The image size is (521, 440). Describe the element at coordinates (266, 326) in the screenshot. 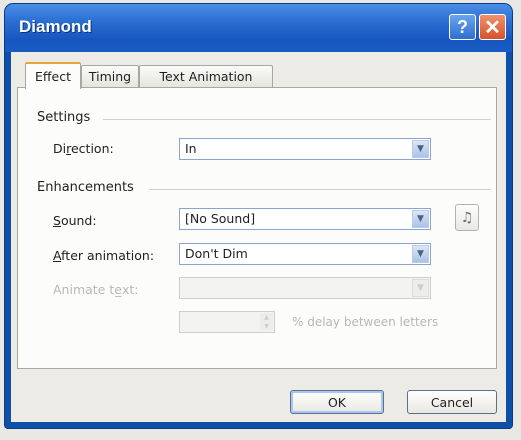

I see `spin-down-icon: ▼` at that location.